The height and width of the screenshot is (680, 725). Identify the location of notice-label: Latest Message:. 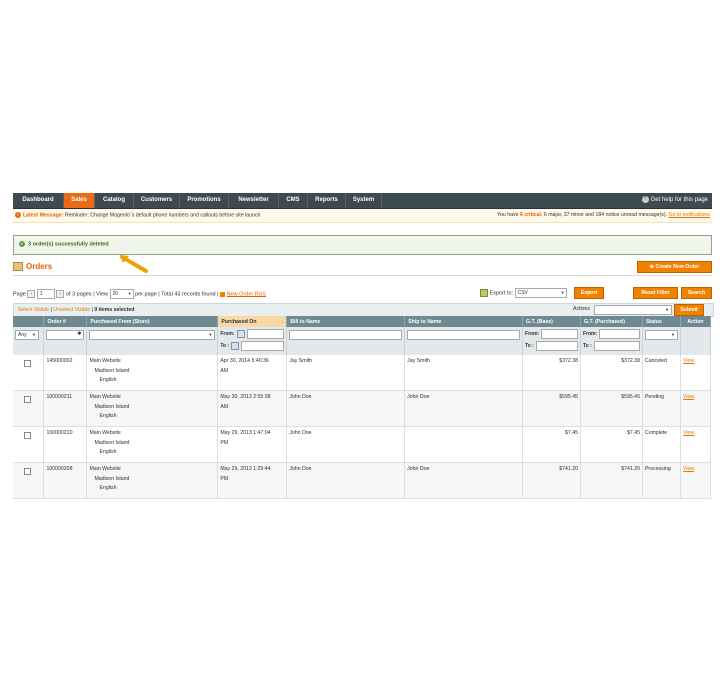
(43, 215).